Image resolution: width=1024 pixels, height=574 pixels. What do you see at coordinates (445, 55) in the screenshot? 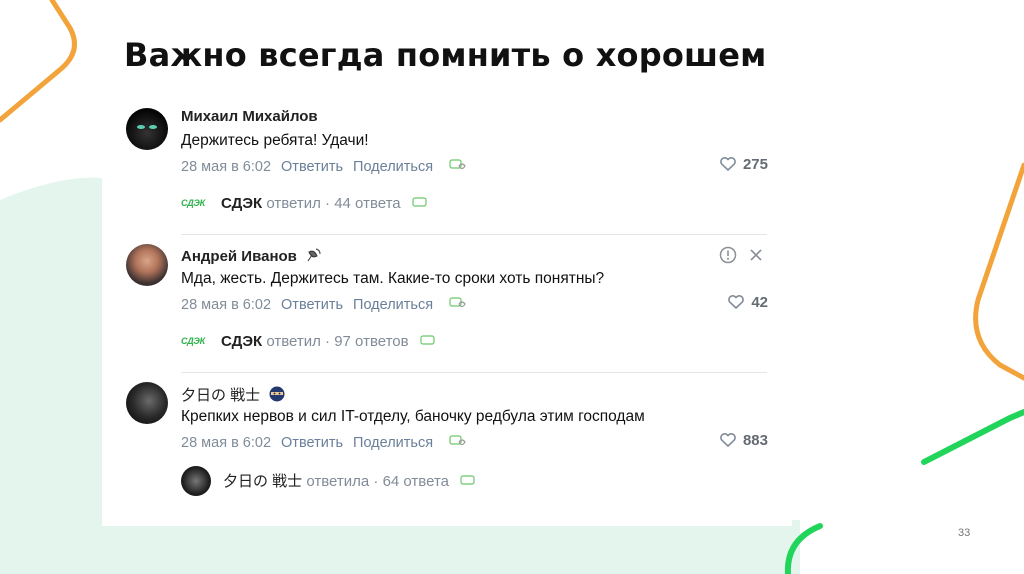
I see `slide-title: Важно всегда помнить о хорошем` at bounding box center [445, 55].